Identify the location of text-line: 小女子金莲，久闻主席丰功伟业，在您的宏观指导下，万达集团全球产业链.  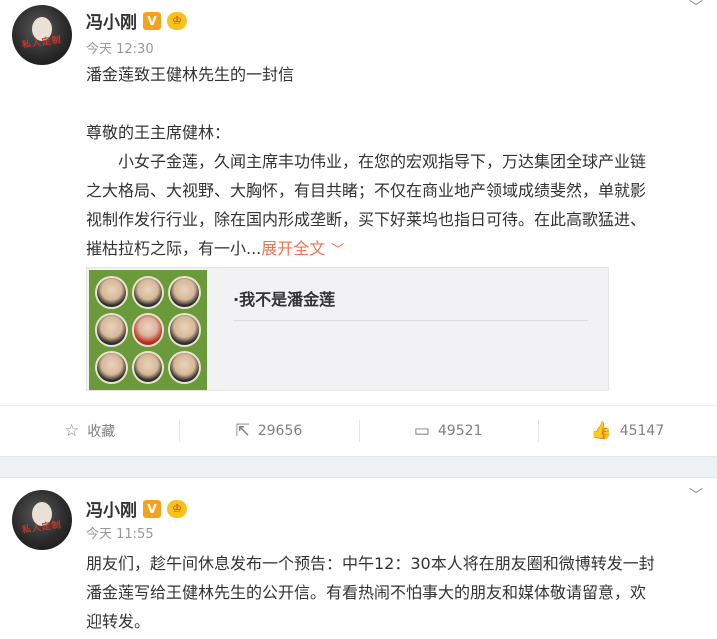
(382, 161).